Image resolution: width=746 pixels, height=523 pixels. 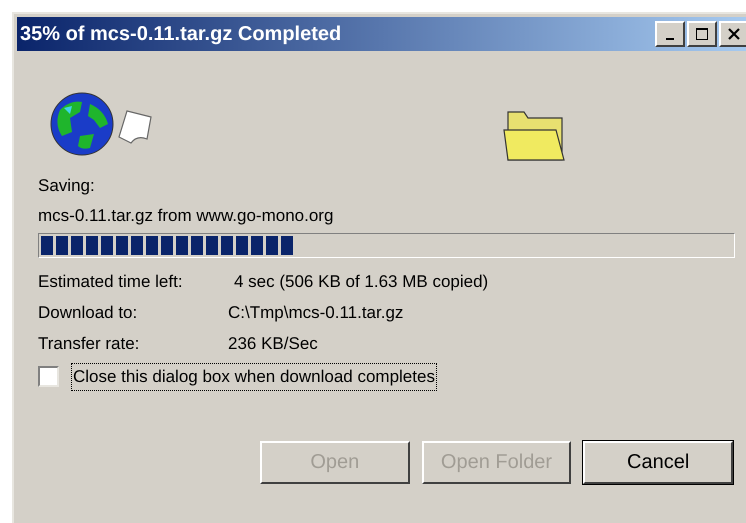 I want to click on window-title: 35% of mcs-0.11.tar.gz Completed, so click(x=181, y=34).